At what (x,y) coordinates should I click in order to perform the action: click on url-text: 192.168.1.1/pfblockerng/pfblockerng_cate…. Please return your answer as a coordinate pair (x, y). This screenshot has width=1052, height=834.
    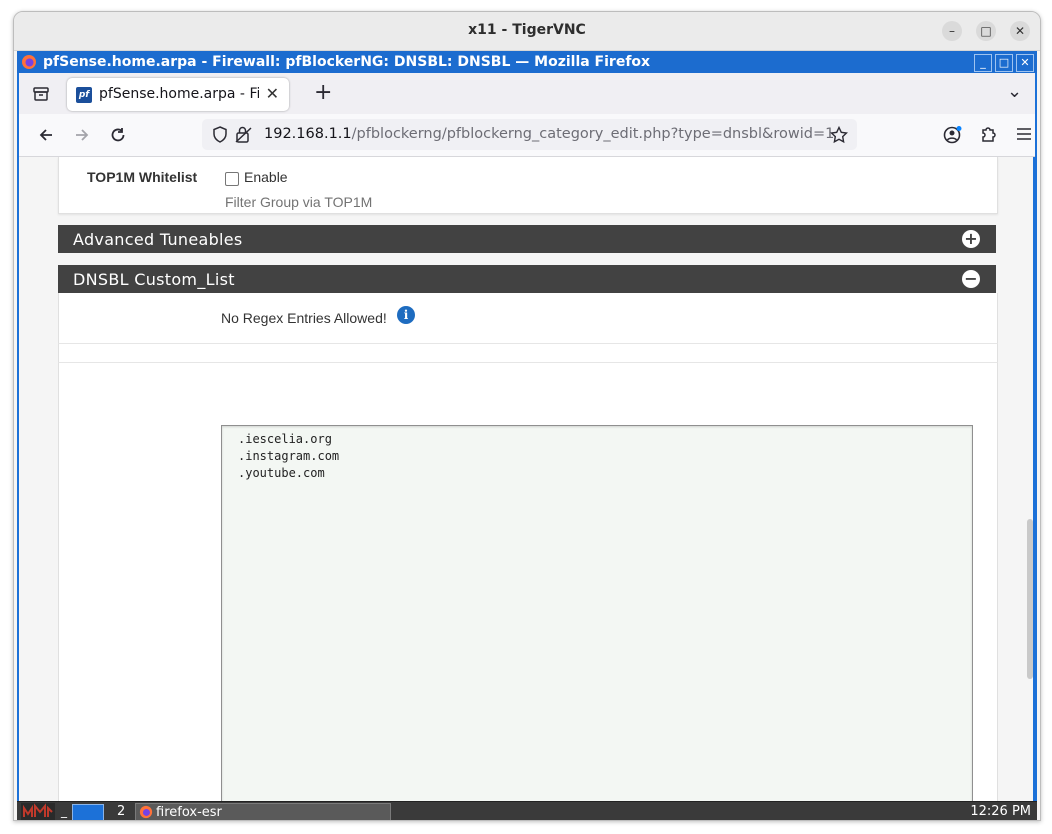
    Looking at the image, I should click on (549, 134).